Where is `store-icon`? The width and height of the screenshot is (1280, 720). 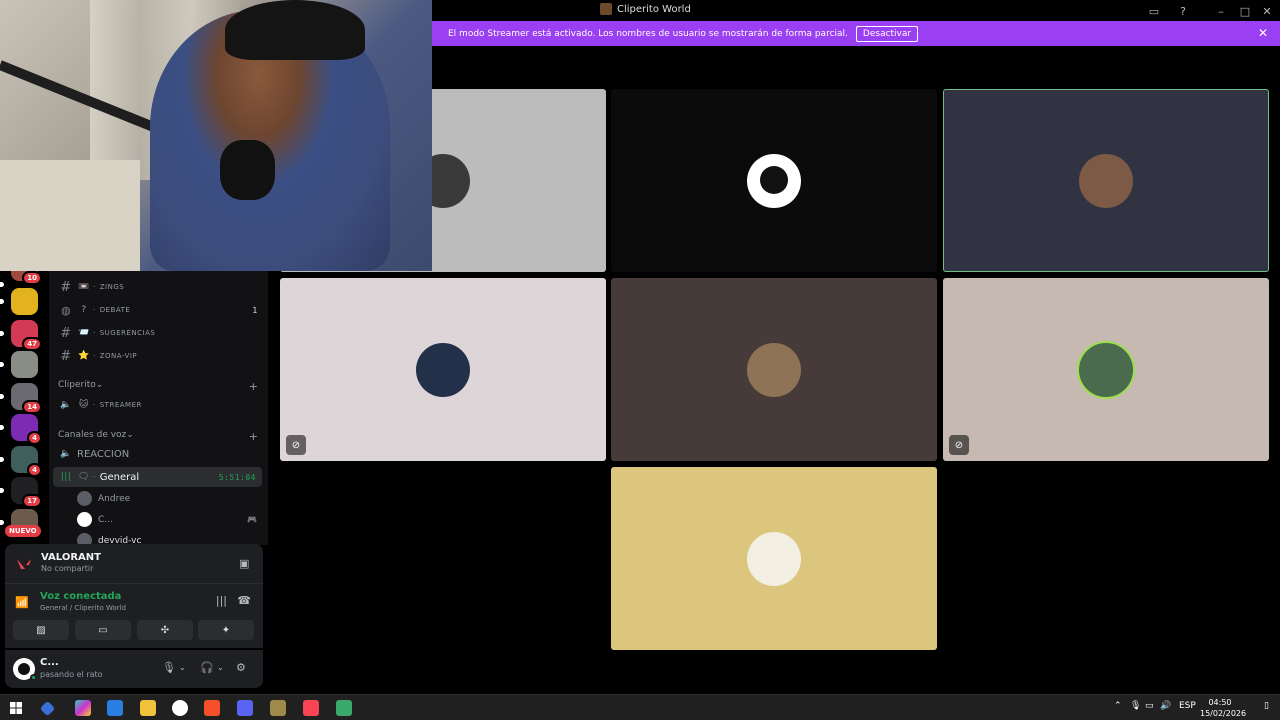 store-icon is located at coordinates (115, 708).